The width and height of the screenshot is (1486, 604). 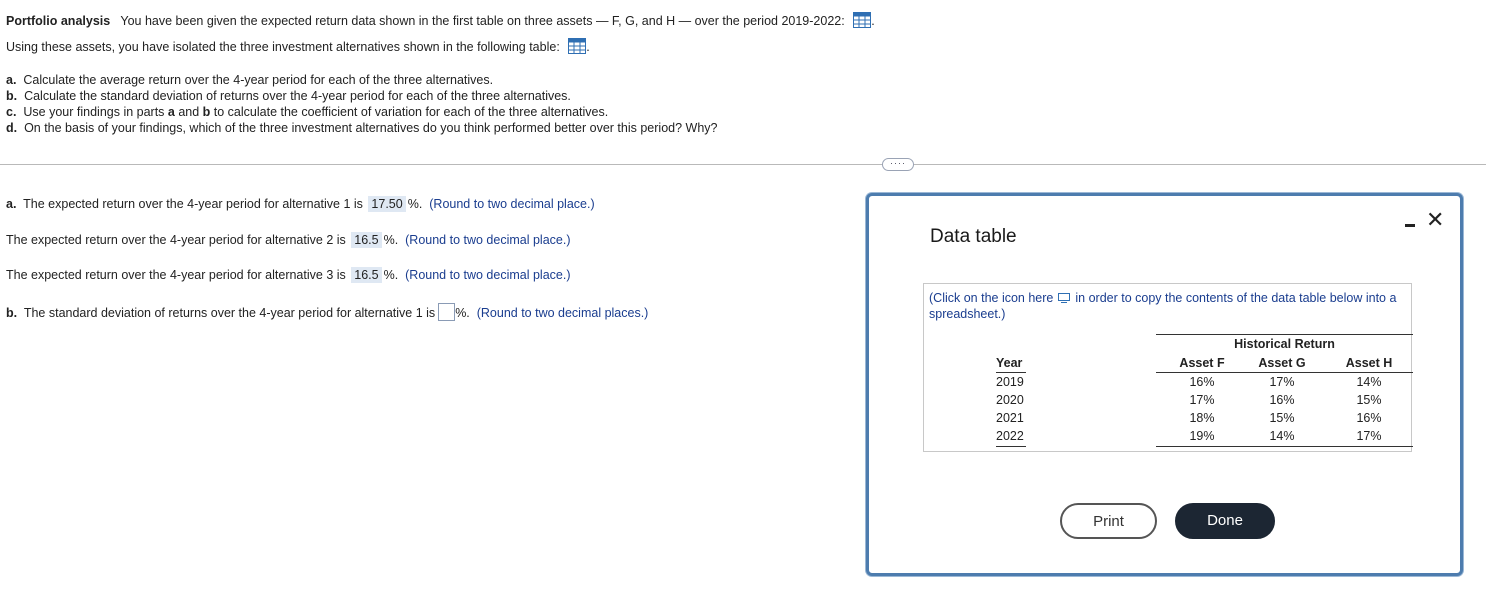 I want to click on group-header: Historical Return, so click(x=1284, y=344).